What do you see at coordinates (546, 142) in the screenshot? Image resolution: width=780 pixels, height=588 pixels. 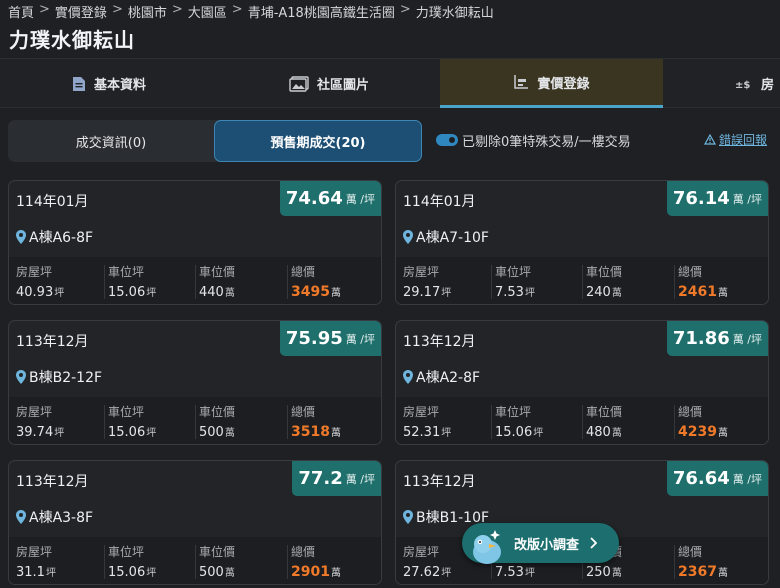 I see `exclude-special-label: 已剔除0筆特殊交易/一樓交易` at bounding box center [546, 142].